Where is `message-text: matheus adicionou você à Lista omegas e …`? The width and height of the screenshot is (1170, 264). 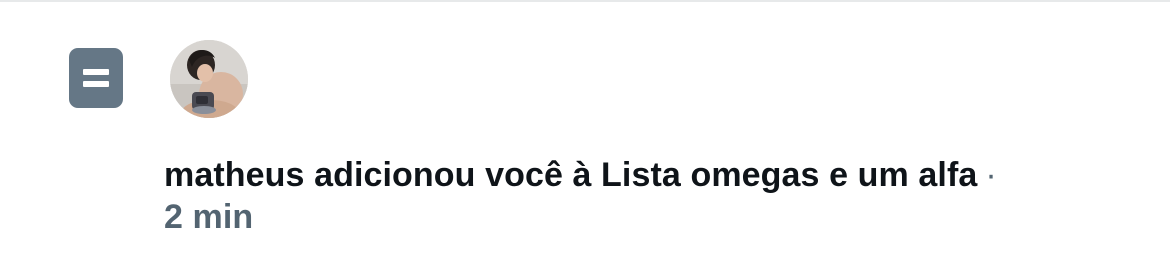
message-text: matheus adicionou você à Lista omegas e … is located at coordinates (571, 175).